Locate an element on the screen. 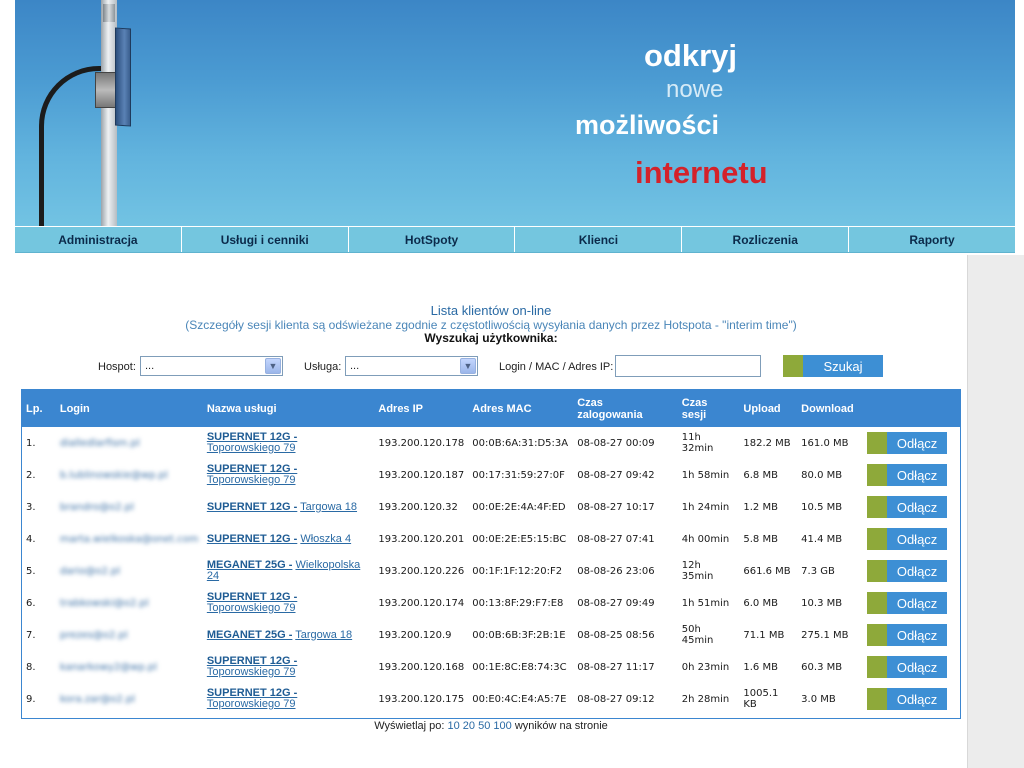 The height and width of the screenshot is (768, 1024). row-login: trabkowski@o2.pl is located at coordinates (104, 603).